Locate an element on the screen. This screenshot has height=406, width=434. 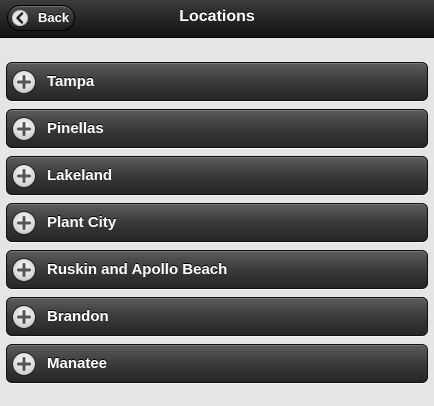
location-label: Plant City is located at coordinates (82, 222).